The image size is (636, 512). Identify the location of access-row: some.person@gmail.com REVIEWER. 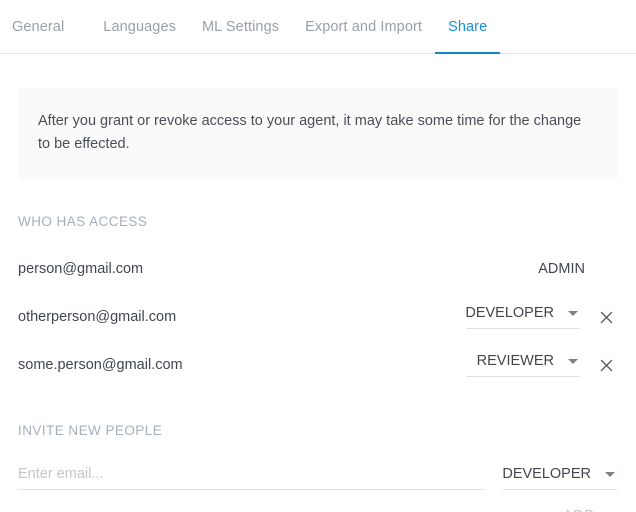
(318, 365).